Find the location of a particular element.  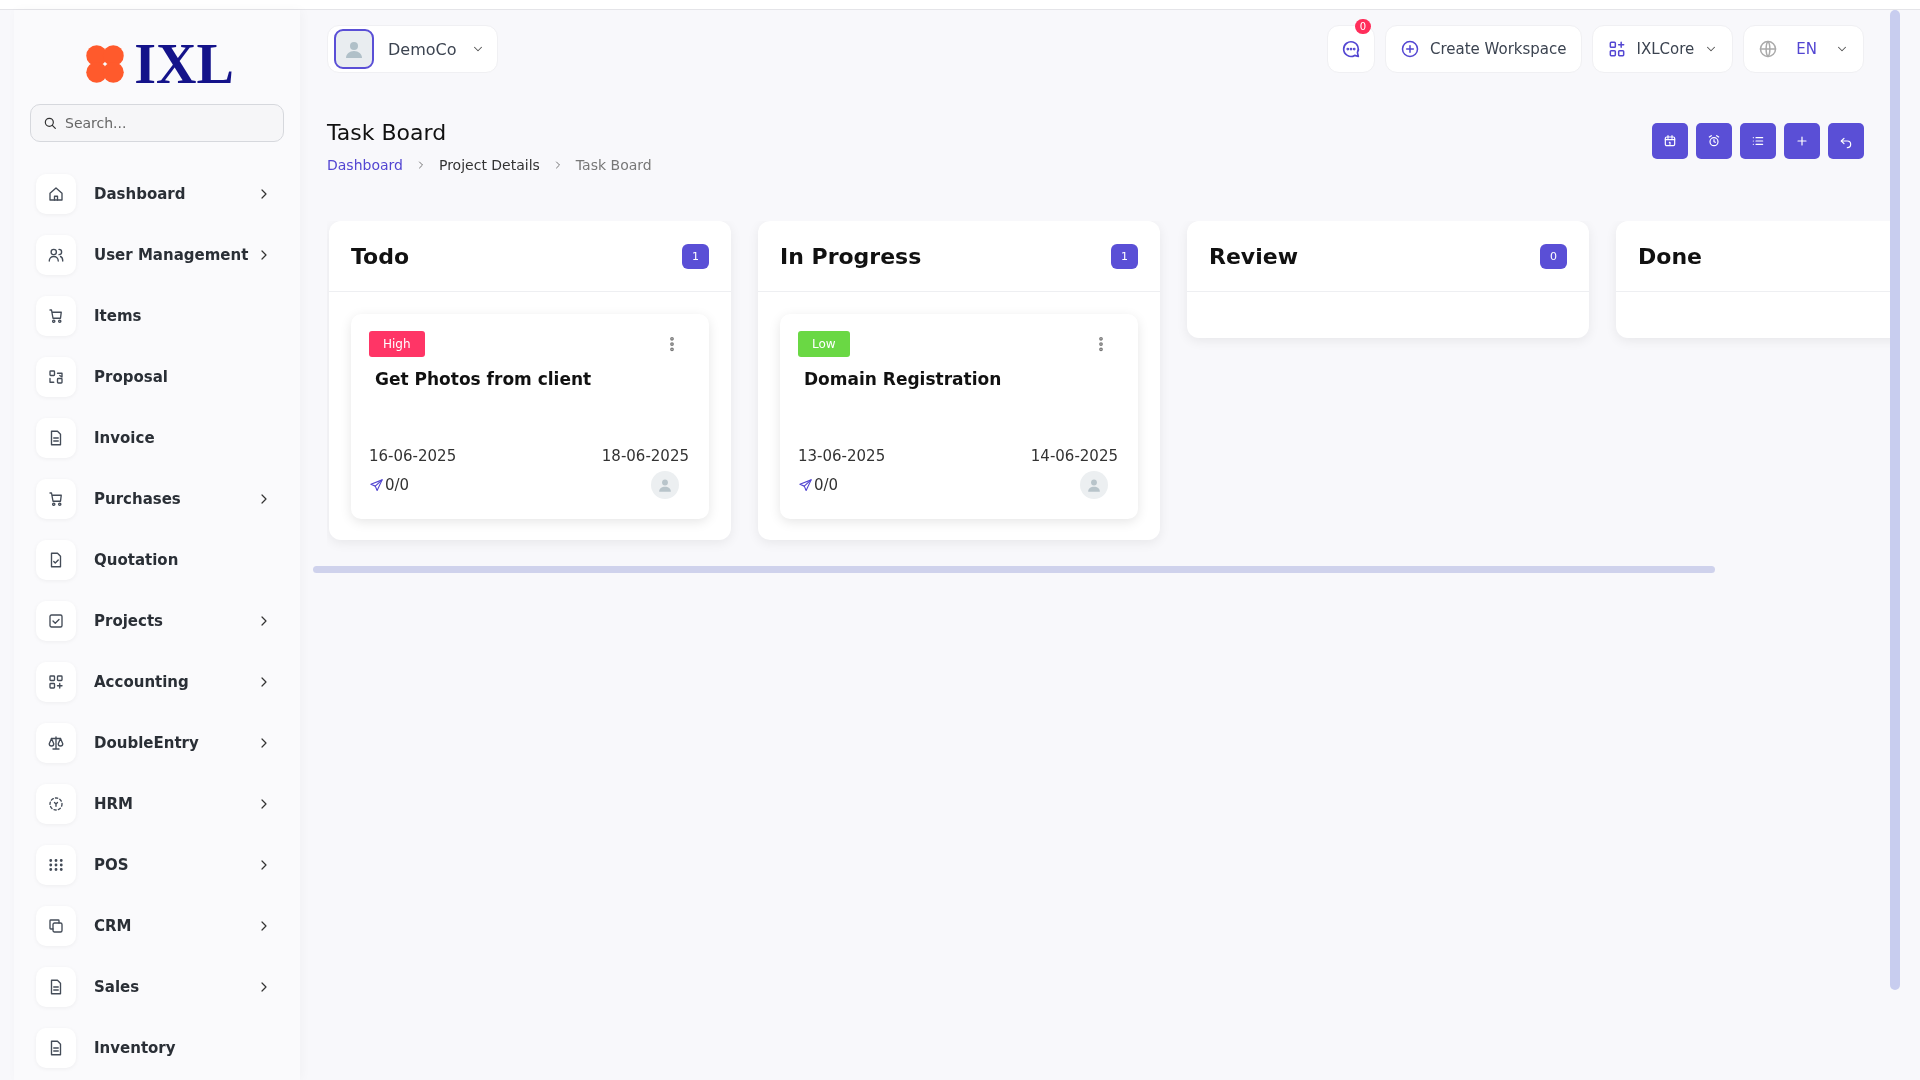

list-button is located at coordinates (1758, 141).